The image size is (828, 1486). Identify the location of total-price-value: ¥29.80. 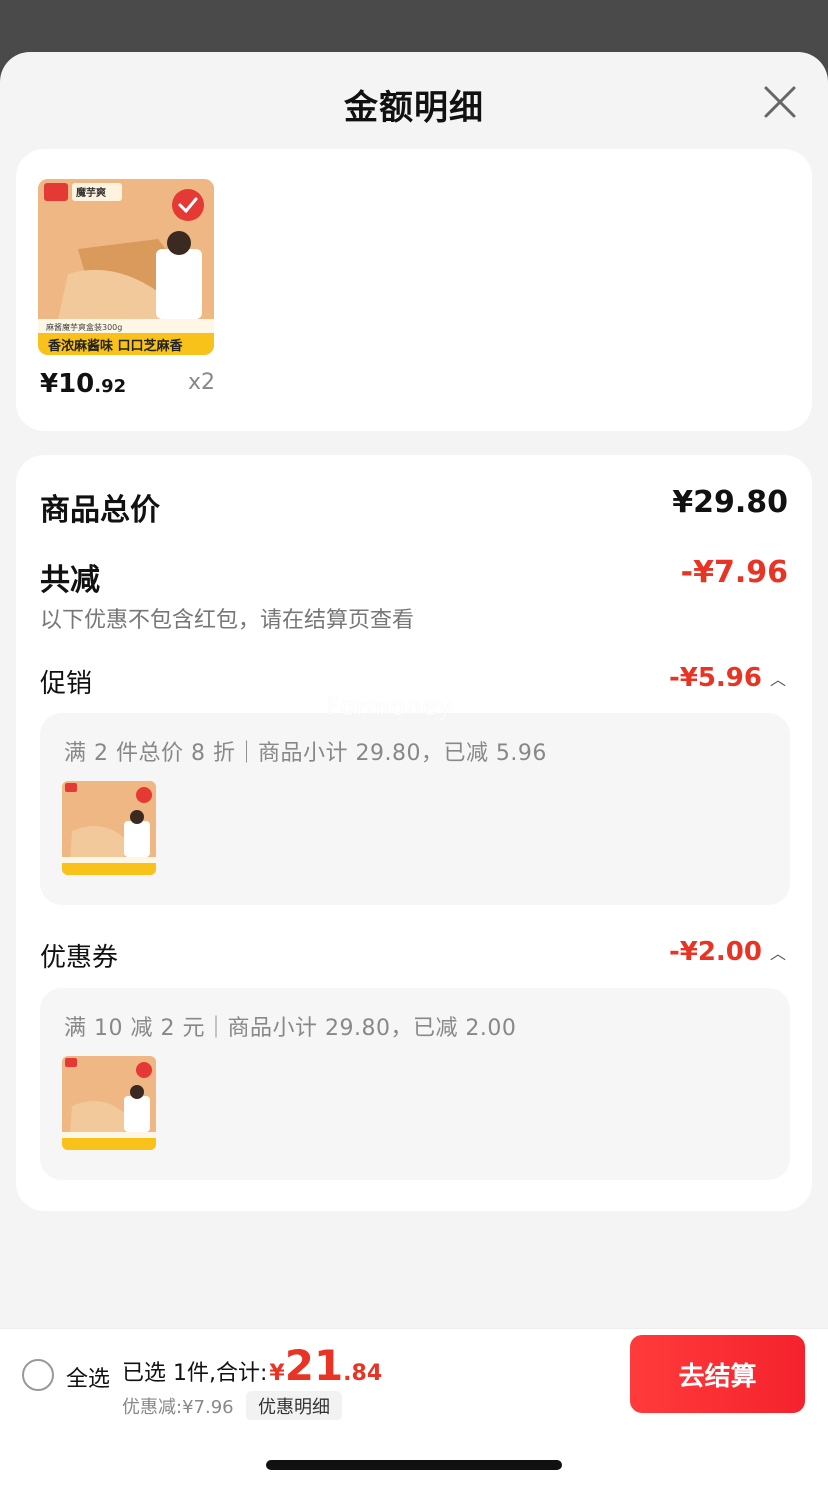
(730, 502).